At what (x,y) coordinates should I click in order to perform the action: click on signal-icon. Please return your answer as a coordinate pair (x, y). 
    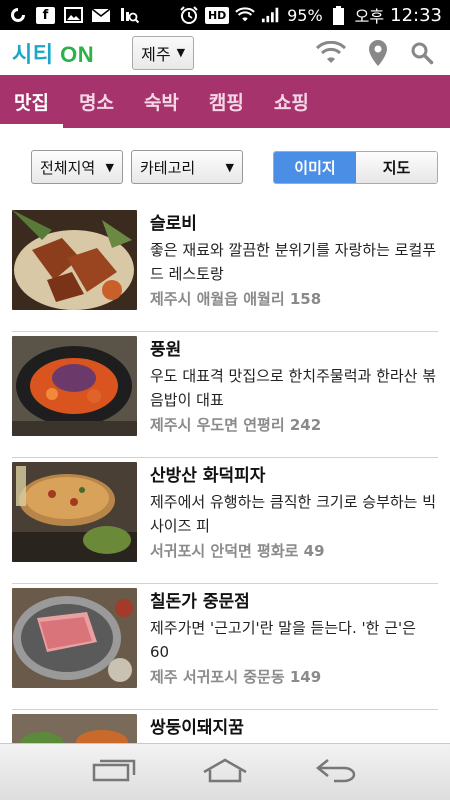
    Looking at the image, I should click on (271, 15).